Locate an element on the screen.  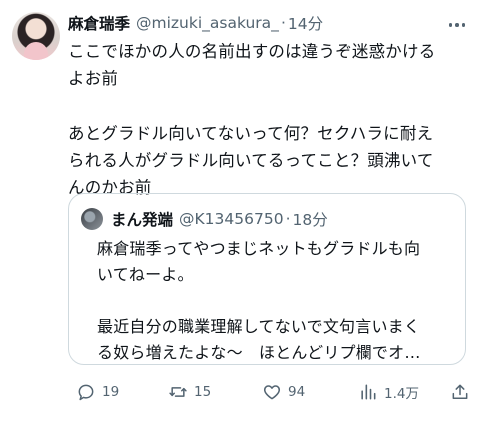
tweet-text-line: あとグラドル向いてないって何？セクハラに耐え is located at coordinates (251, 133).